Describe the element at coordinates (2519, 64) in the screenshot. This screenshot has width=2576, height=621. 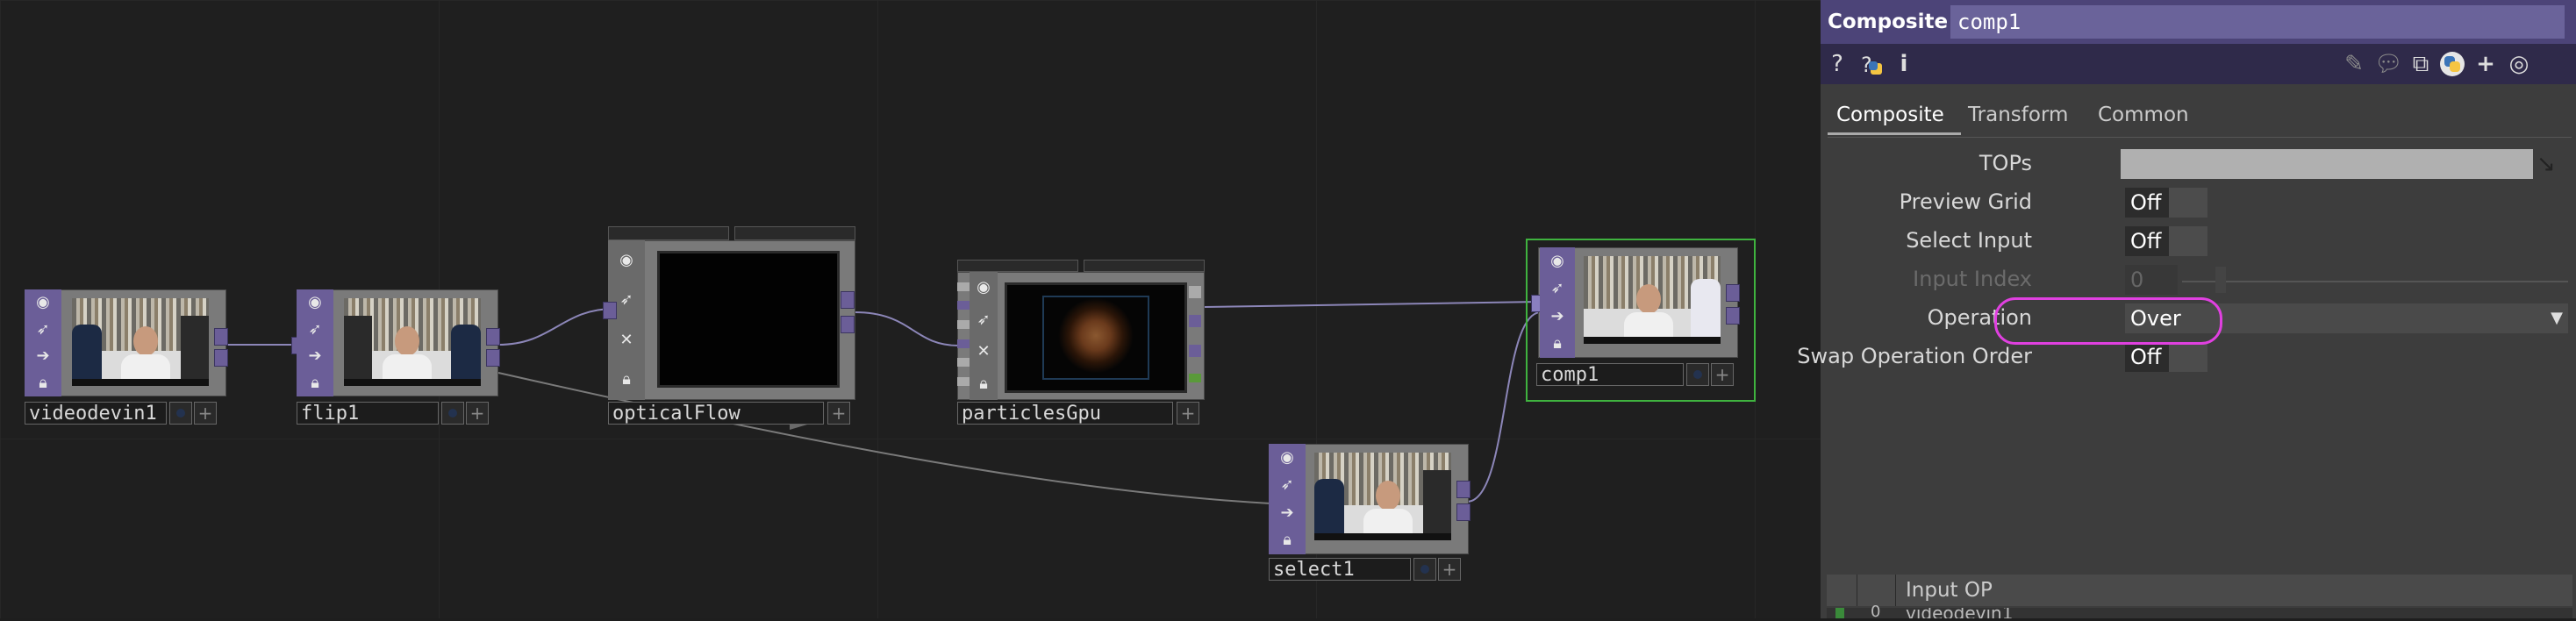
I see `target-icon: ◎` at that location.